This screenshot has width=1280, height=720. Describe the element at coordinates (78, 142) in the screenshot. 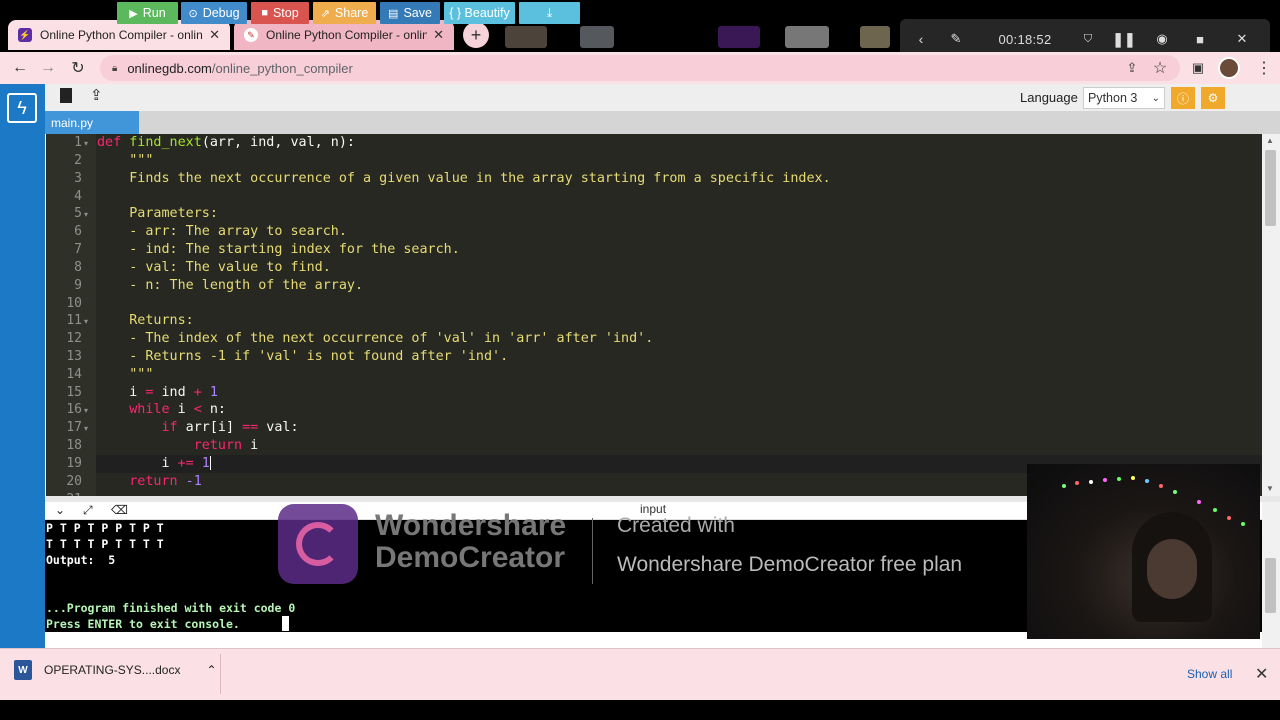

I see `line-number: 1` at that location.